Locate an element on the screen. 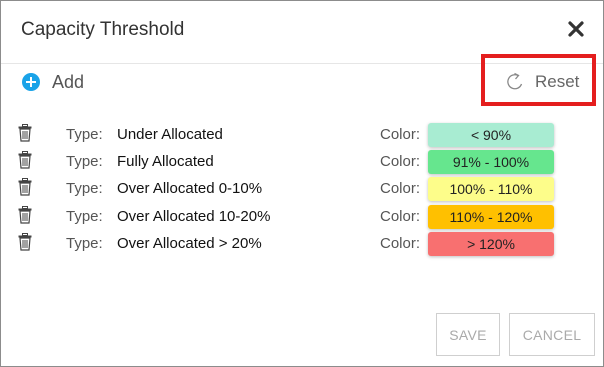 The height and width of the screenshot is (367, 604). type-value: Fully Allocated is located at coordinates (165, 161).